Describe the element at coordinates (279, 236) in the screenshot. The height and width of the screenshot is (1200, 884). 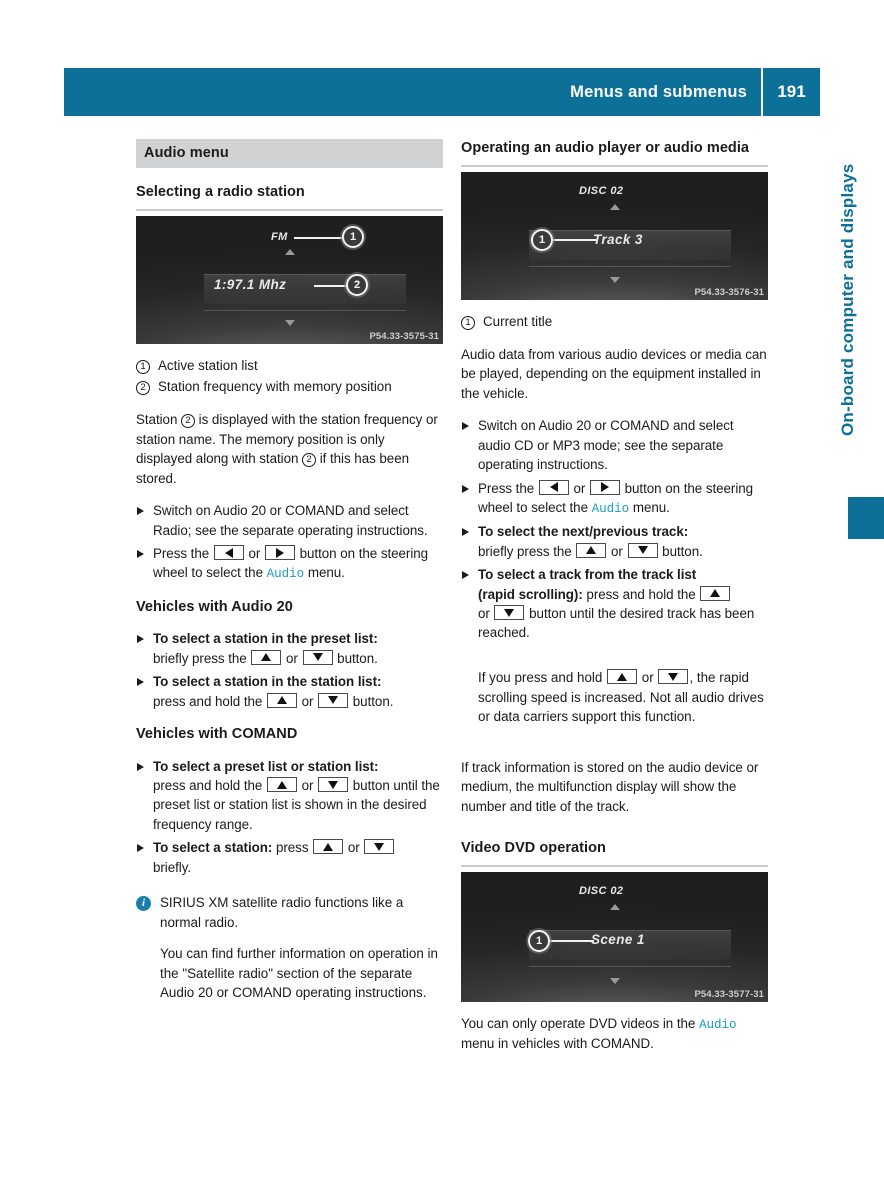
I see `figure-top-label: FM` at that location.